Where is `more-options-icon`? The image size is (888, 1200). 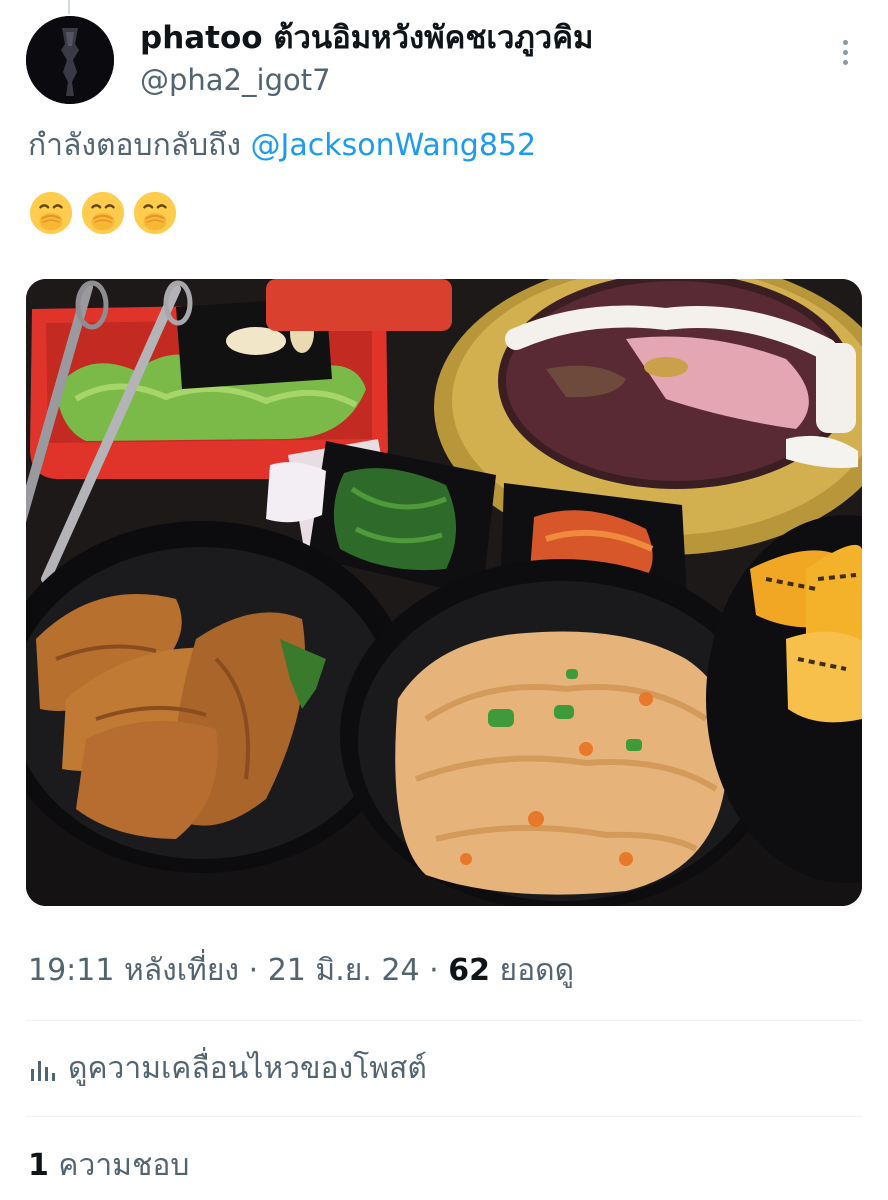 more-options-icon is located at coordinates (845, 52).